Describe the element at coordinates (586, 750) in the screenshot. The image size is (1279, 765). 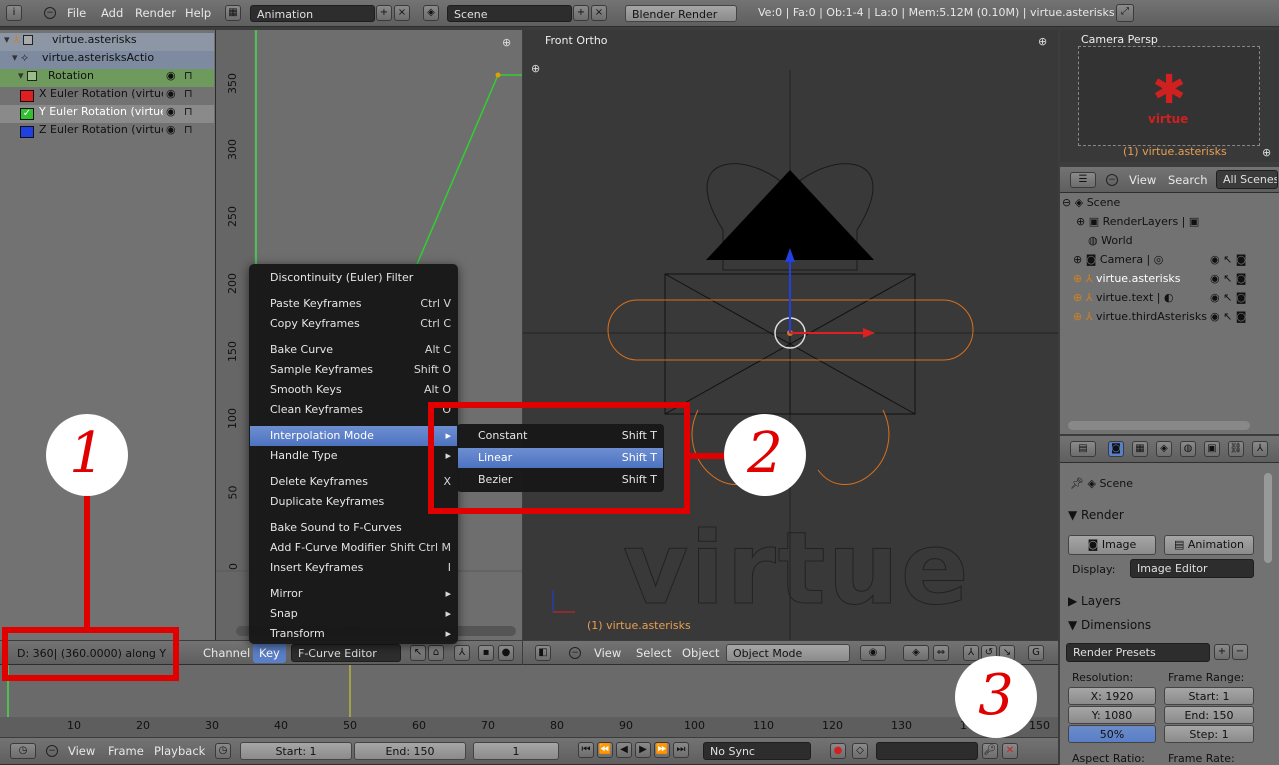
I see `jump-start-icon: ⏮` at that location.